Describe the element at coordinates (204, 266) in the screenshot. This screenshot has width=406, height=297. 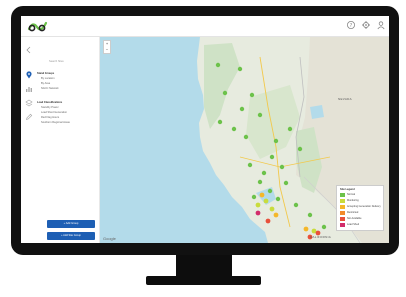
I see `monitor-stand` at that location.